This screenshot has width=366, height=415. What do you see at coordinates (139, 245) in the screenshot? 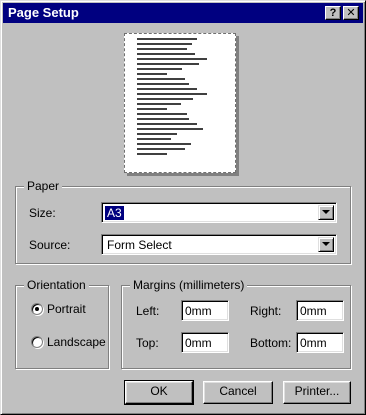
I see `source-value: Form Select` at bounding box center [139, 245].